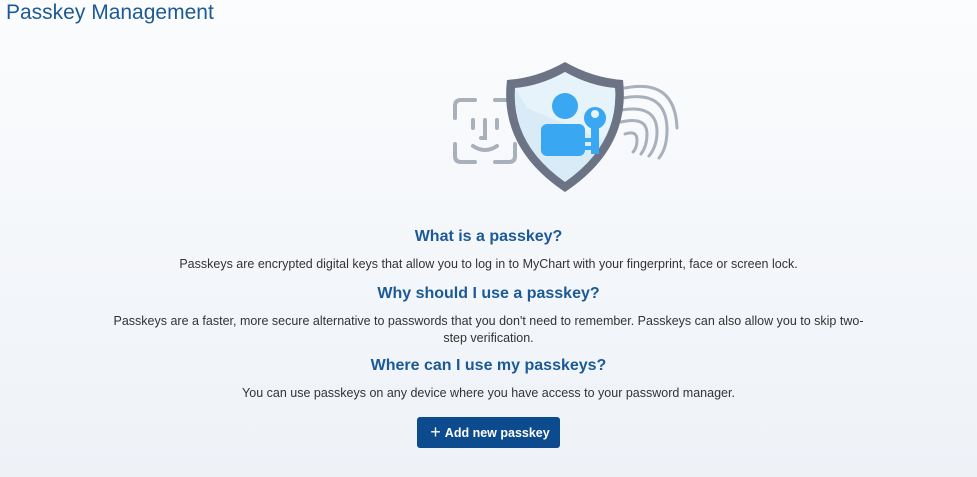 This screenshot has height=477, width=977. What do you see at coordinates (497, 432) in the screenshot?
I see `add-new-passkey-label: Add new passkey` at bounding box center [497, 432].